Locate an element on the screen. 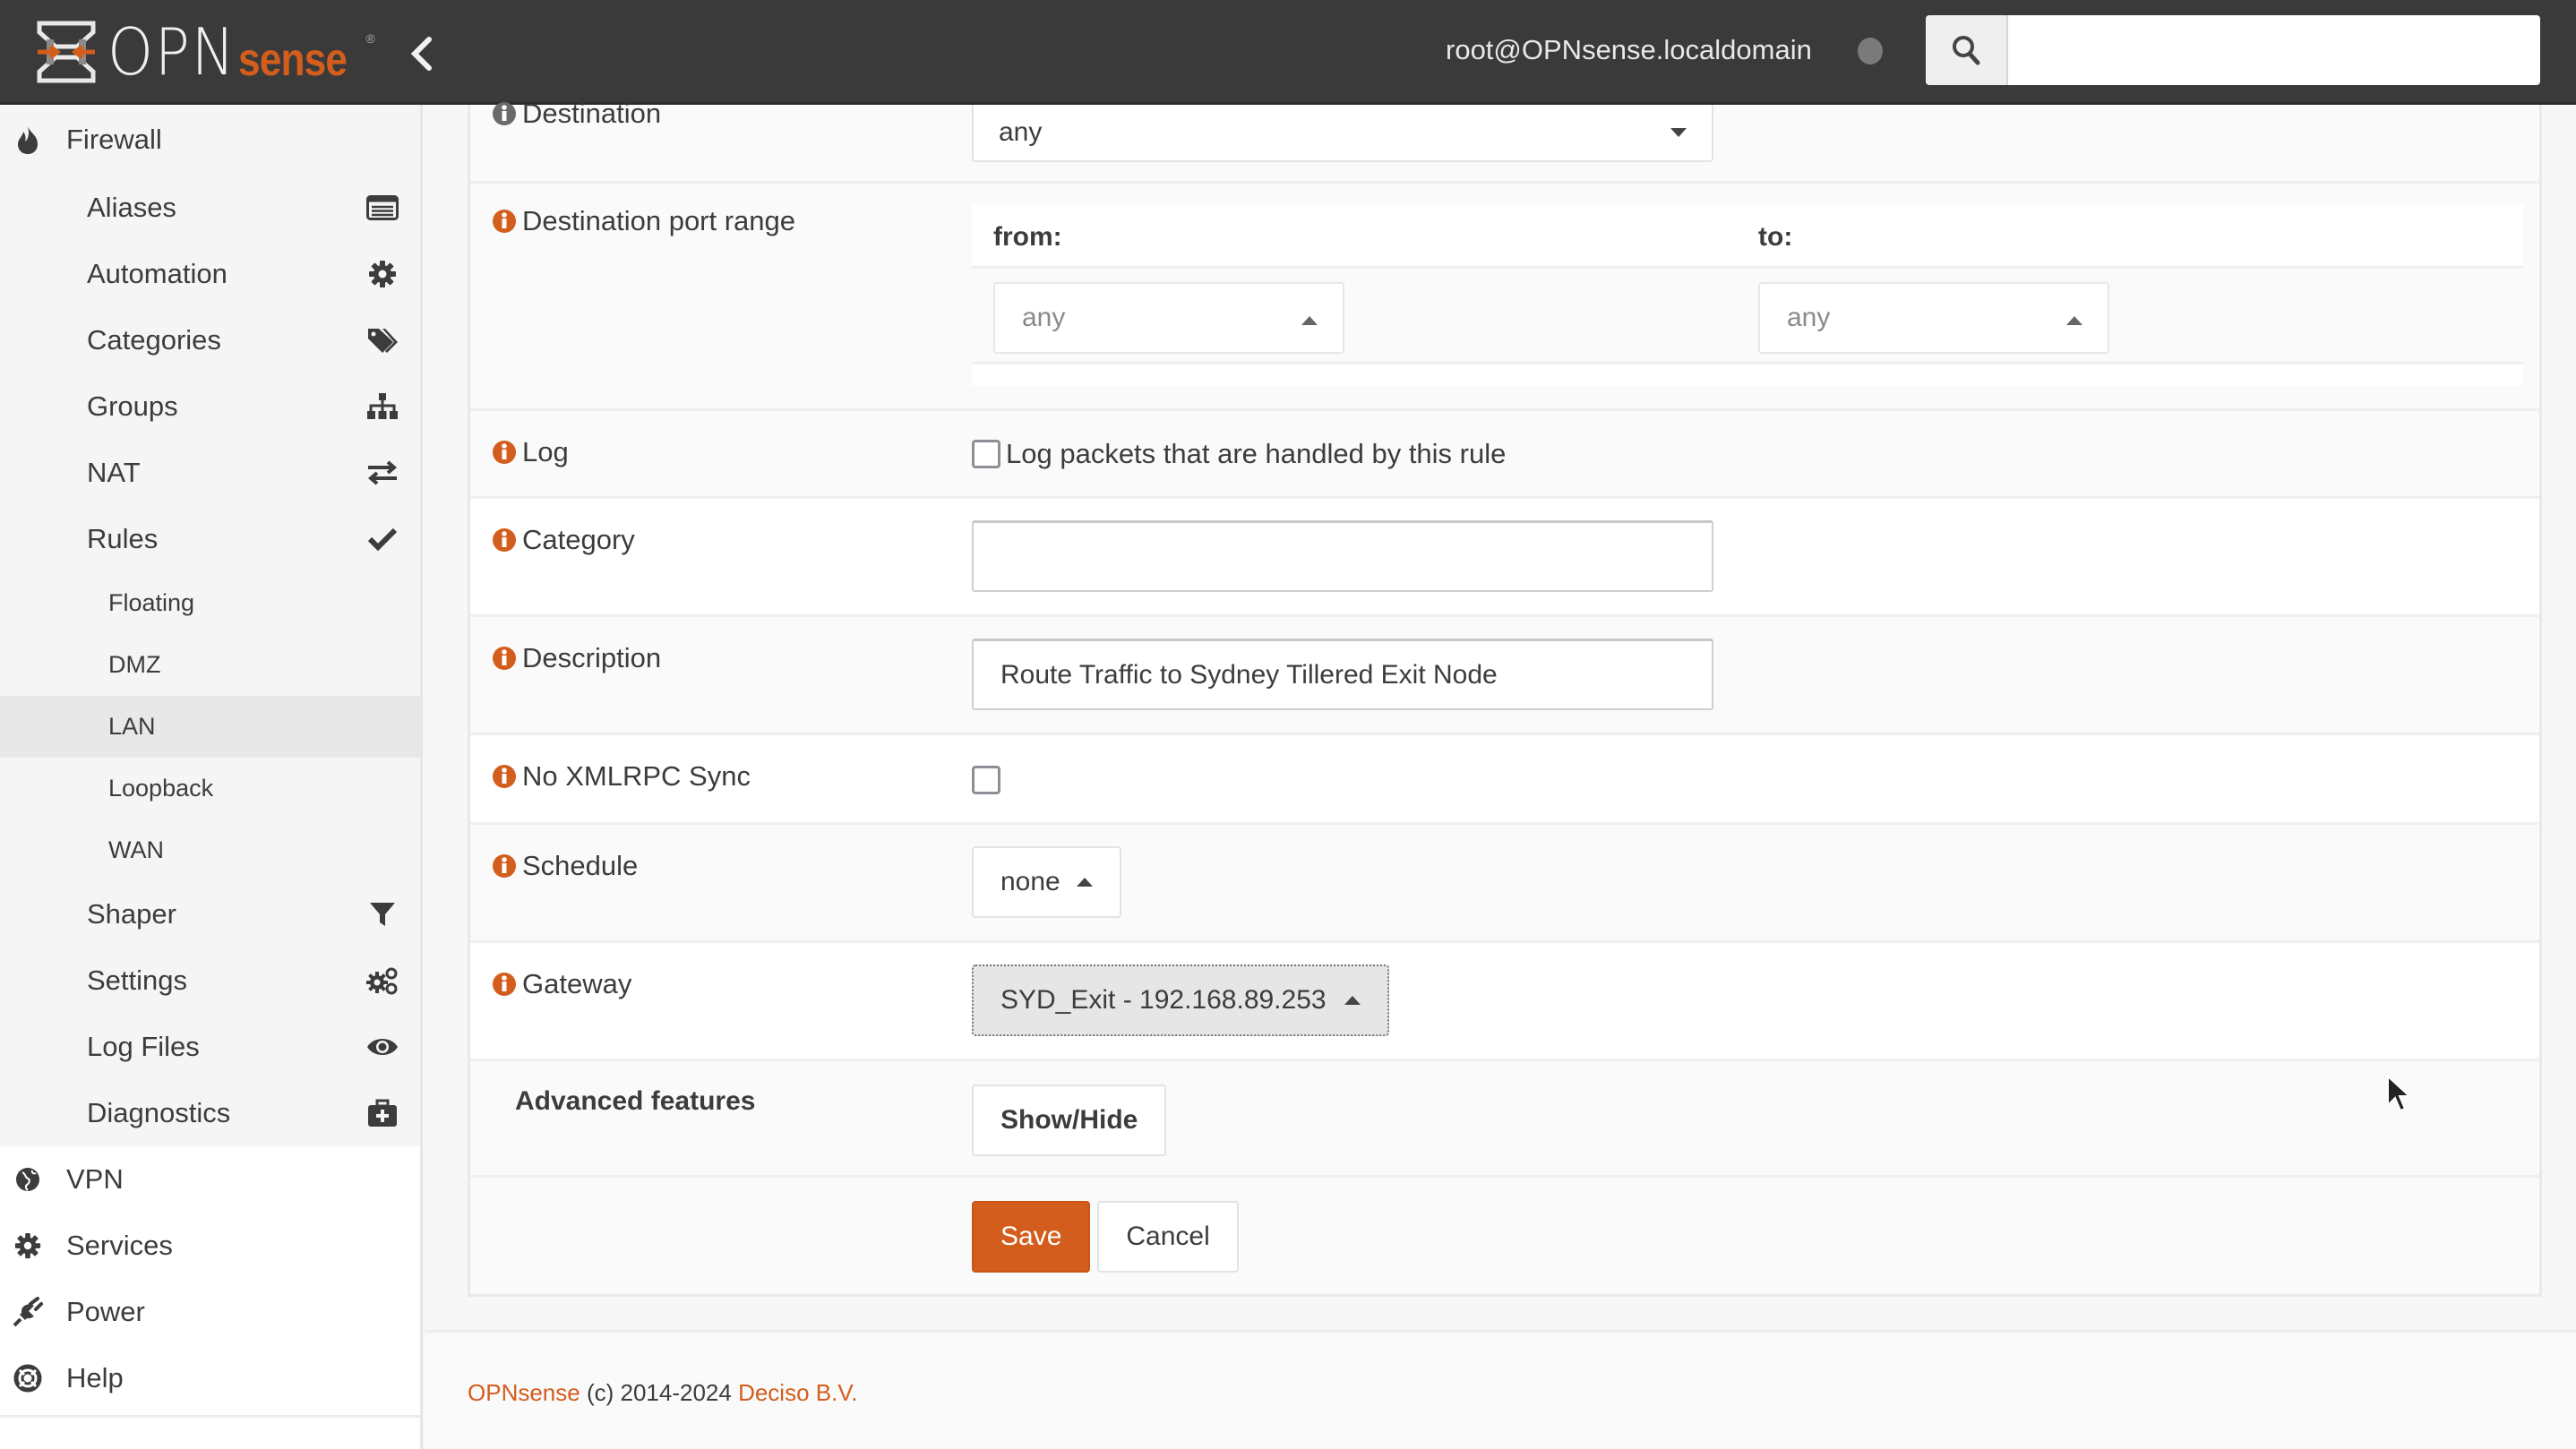 Image resolution: width=2576 pixels, height=1449 pixels. caret-down-icon is located at coordinates (1678, 133).